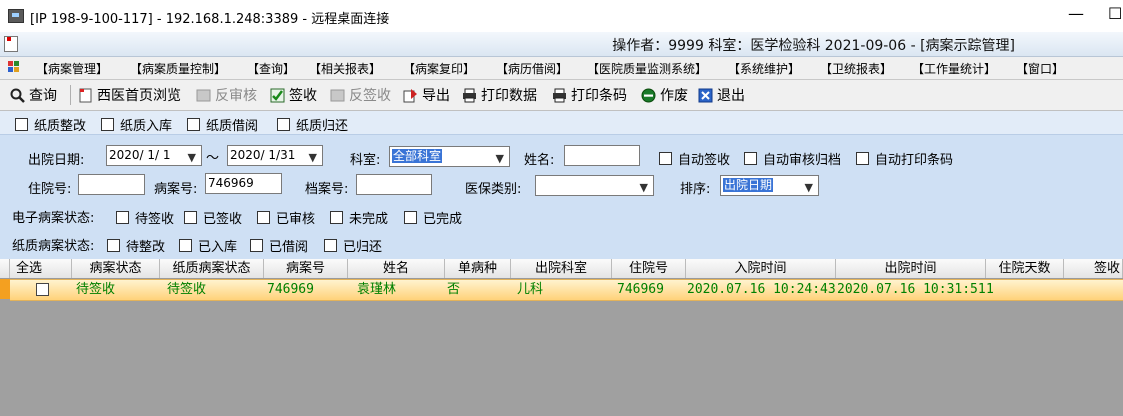 The height and width of the screenshot is (416, 1123). What do you see at coordinates (694, 158) in the screenshot?
I see `auto-sign-checkbox: 自动签收` at bounding box center [694, 158].